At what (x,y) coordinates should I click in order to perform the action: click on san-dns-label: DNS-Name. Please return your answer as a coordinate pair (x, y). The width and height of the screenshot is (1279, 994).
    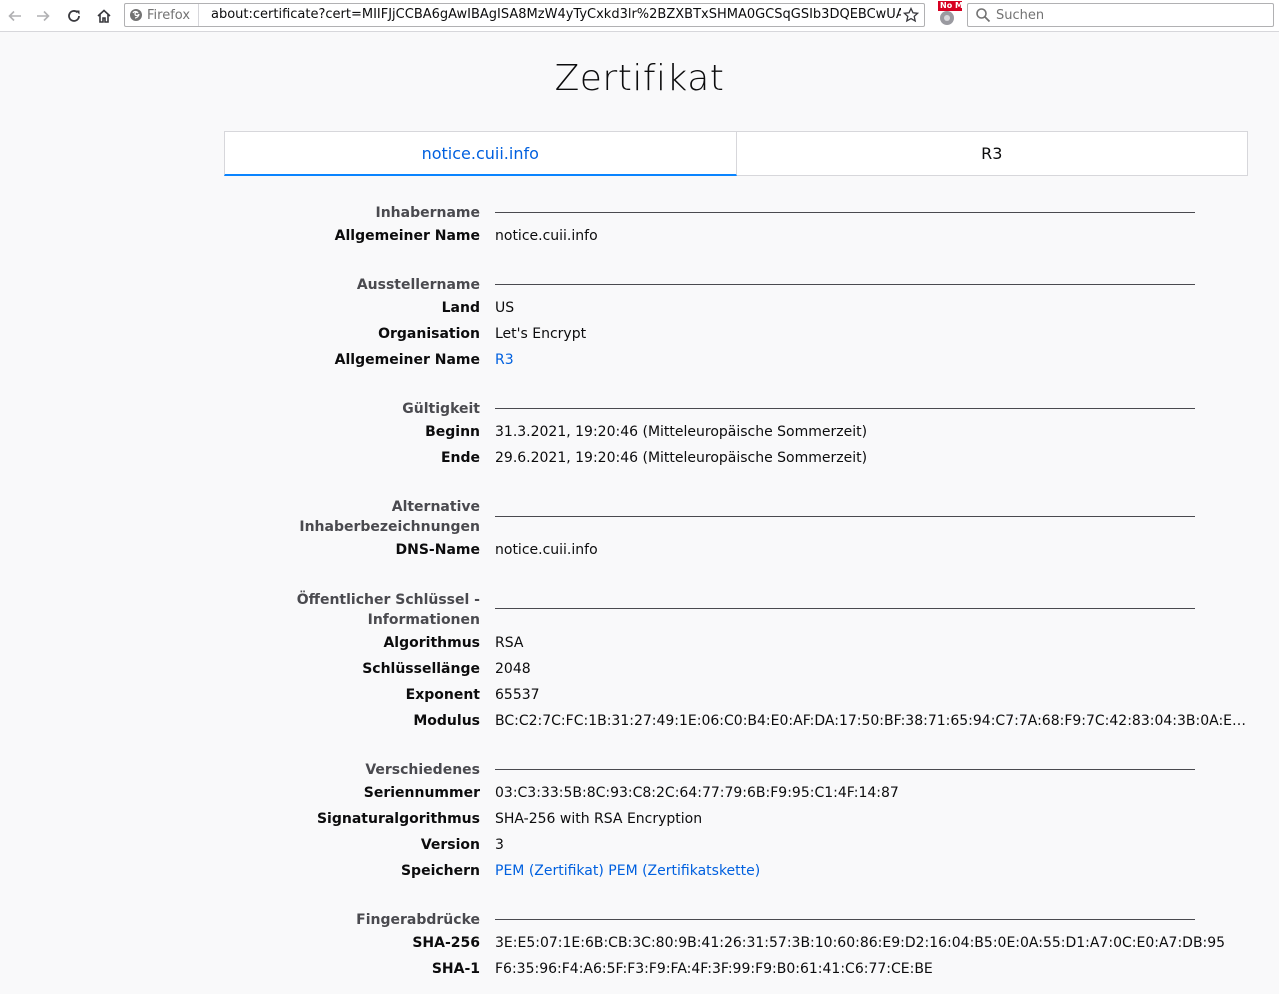
    Looking at the image, I should click on (437, 550).